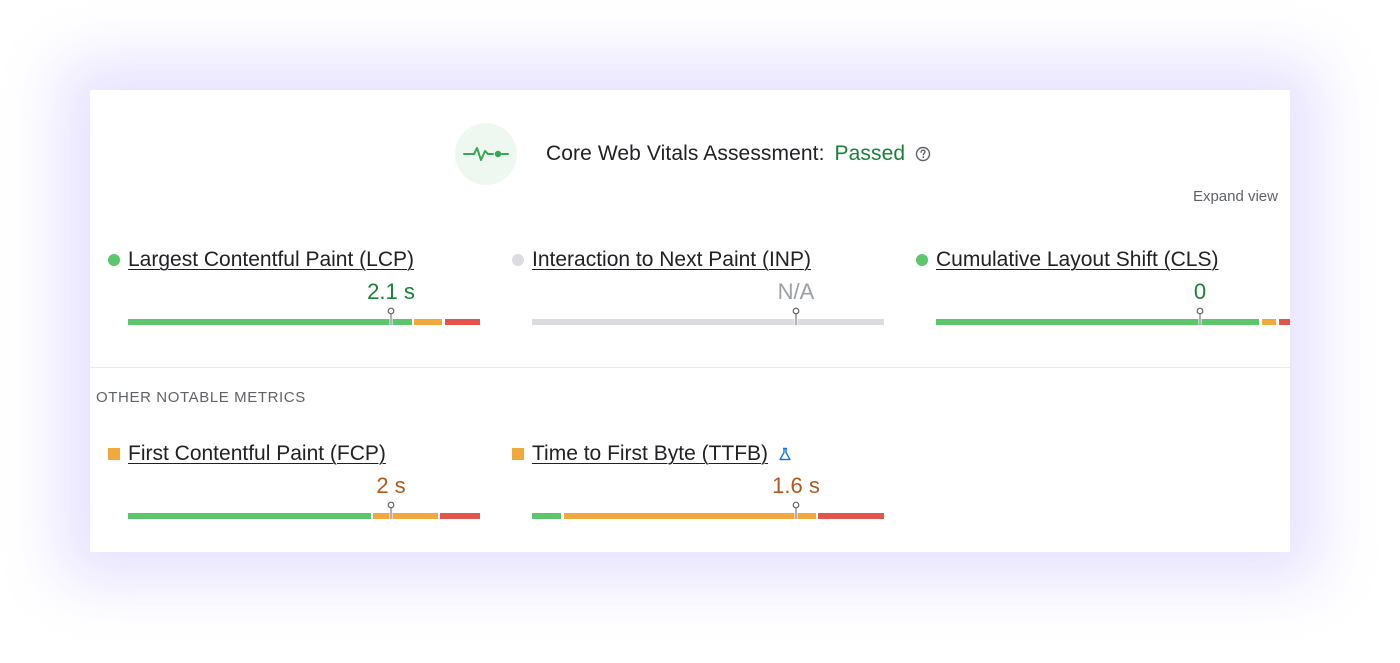 The image size is (1400, 663). What do you see at coordinates (201, 397) in the screenshot?
I see `other-metrics-heading: OTHER NOTABLE METRICS` at bounding box center [201, 397].